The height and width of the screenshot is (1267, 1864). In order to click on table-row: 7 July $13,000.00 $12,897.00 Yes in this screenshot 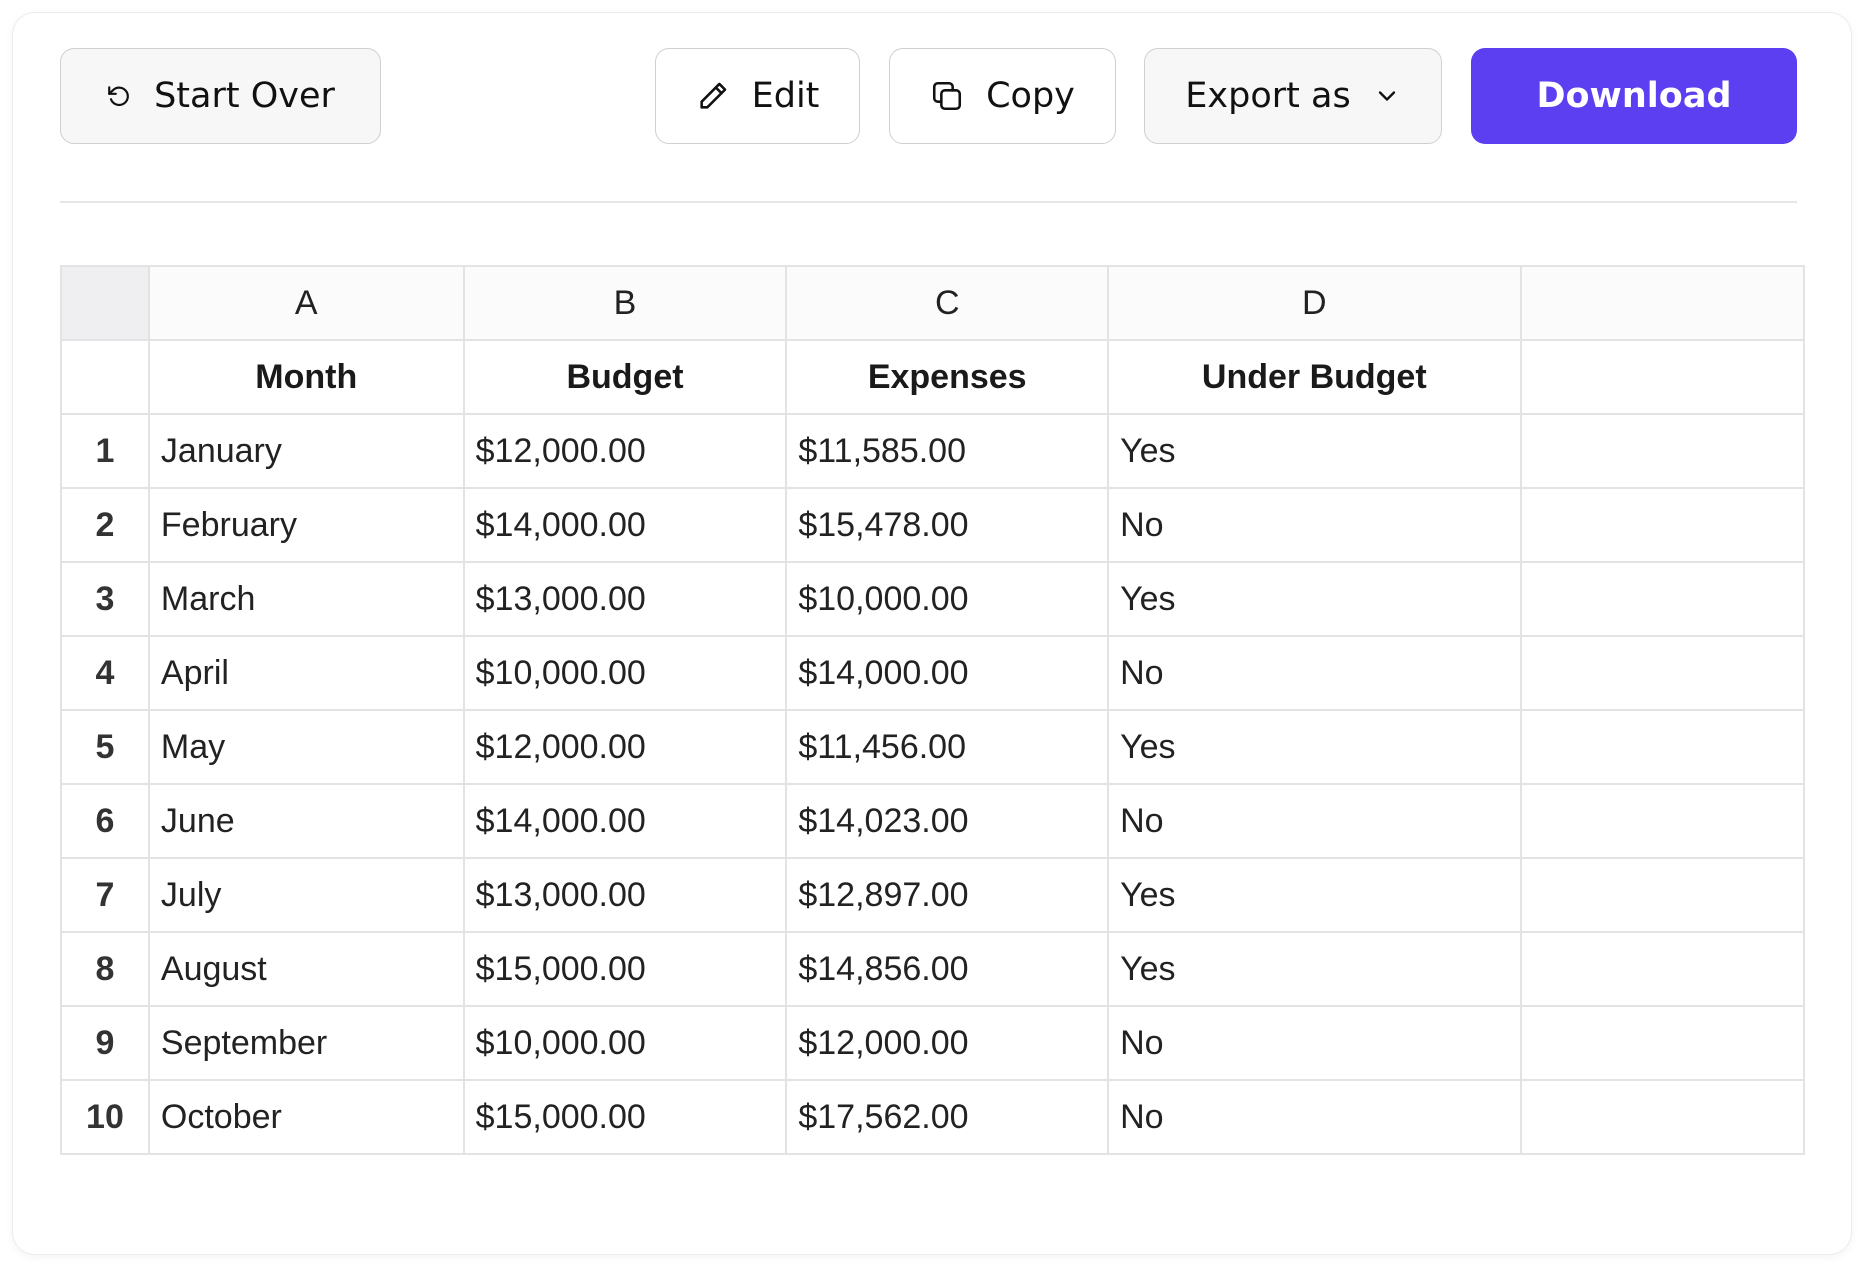, I will do `click(932, 895)`.